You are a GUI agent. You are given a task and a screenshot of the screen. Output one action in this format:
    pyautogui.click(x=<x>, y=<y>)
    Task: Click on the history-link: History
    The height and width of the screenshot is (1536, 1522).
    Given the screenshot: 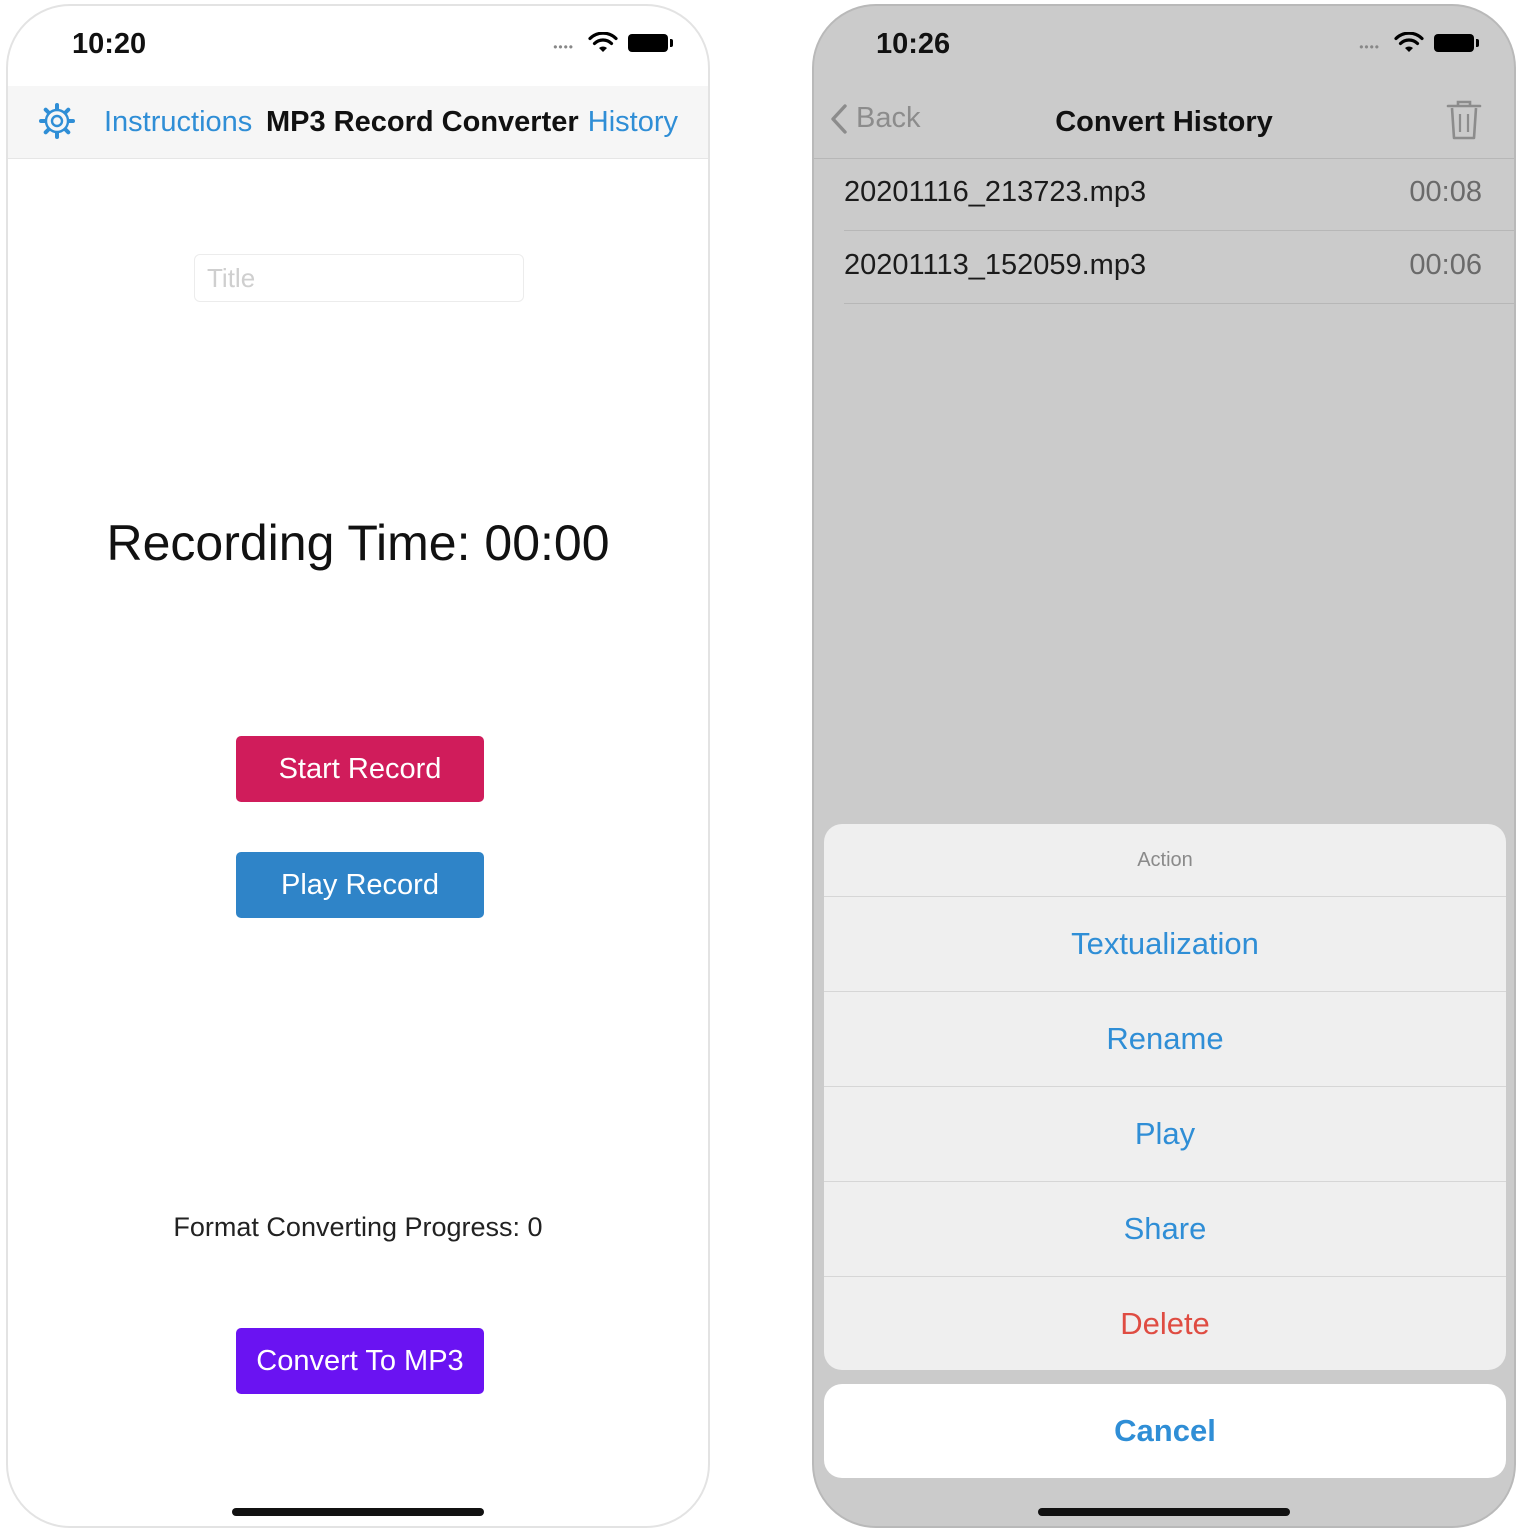 What is the action you would take?
    pyautogui.click(x=633, y=122)
    